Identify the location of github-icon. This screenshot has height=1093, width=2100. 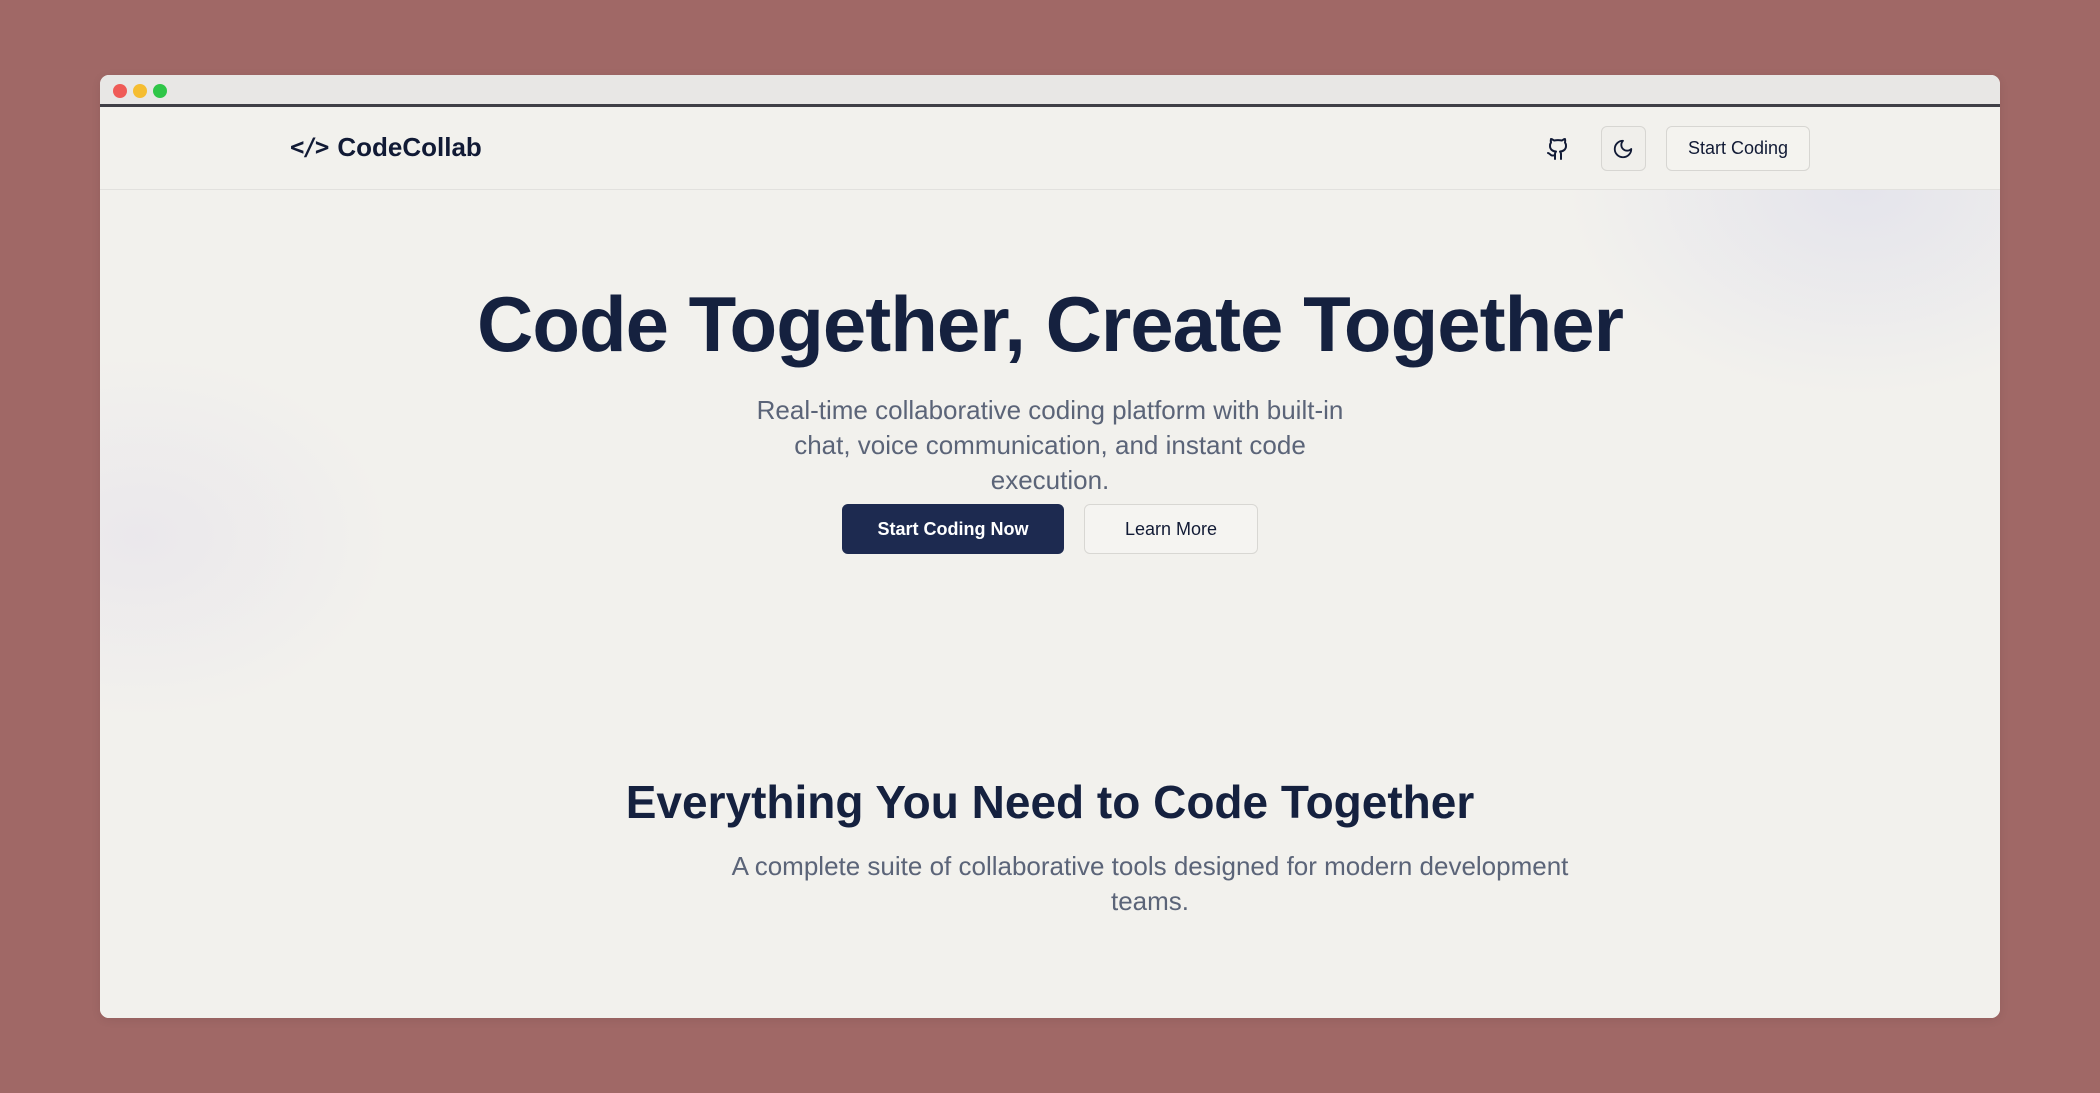
(1557, 148).